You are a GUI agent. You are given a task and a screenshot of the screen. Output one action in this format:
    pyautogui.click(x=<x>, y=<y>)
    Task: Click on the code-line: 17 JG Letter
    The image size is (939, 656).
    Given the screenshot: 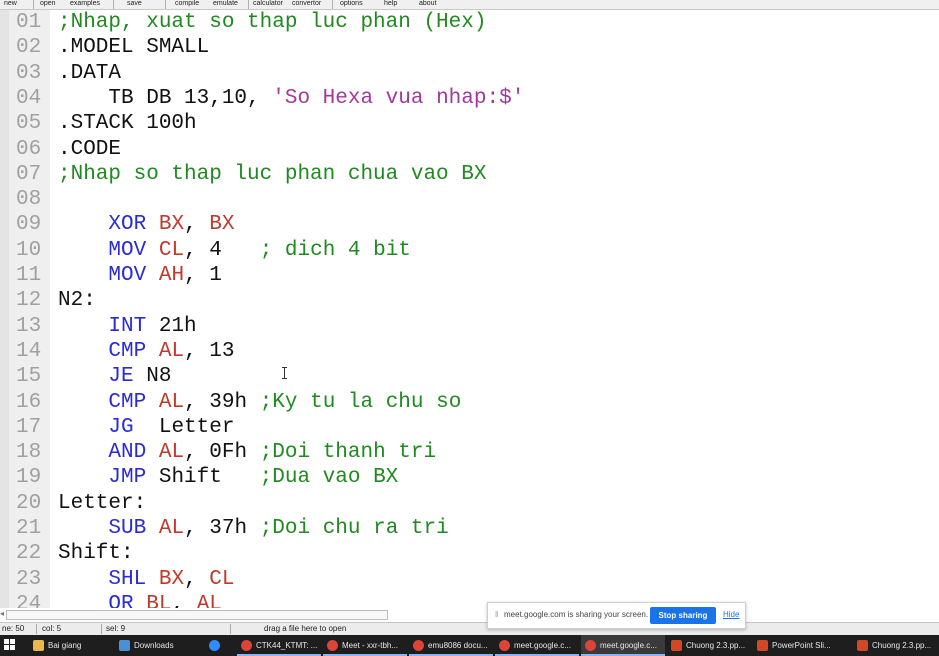 What is the action you would take?
    pyautogui.click(x=469, y=427)
    